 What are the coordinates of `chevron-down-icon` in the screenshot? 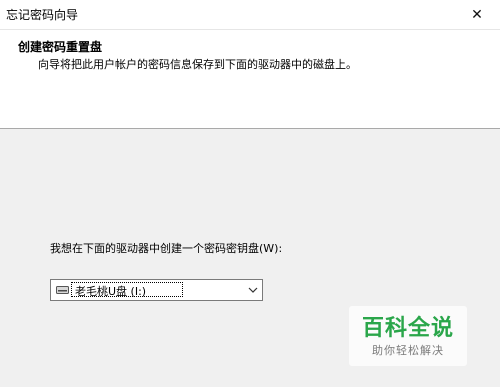 It's located at (253, 290).